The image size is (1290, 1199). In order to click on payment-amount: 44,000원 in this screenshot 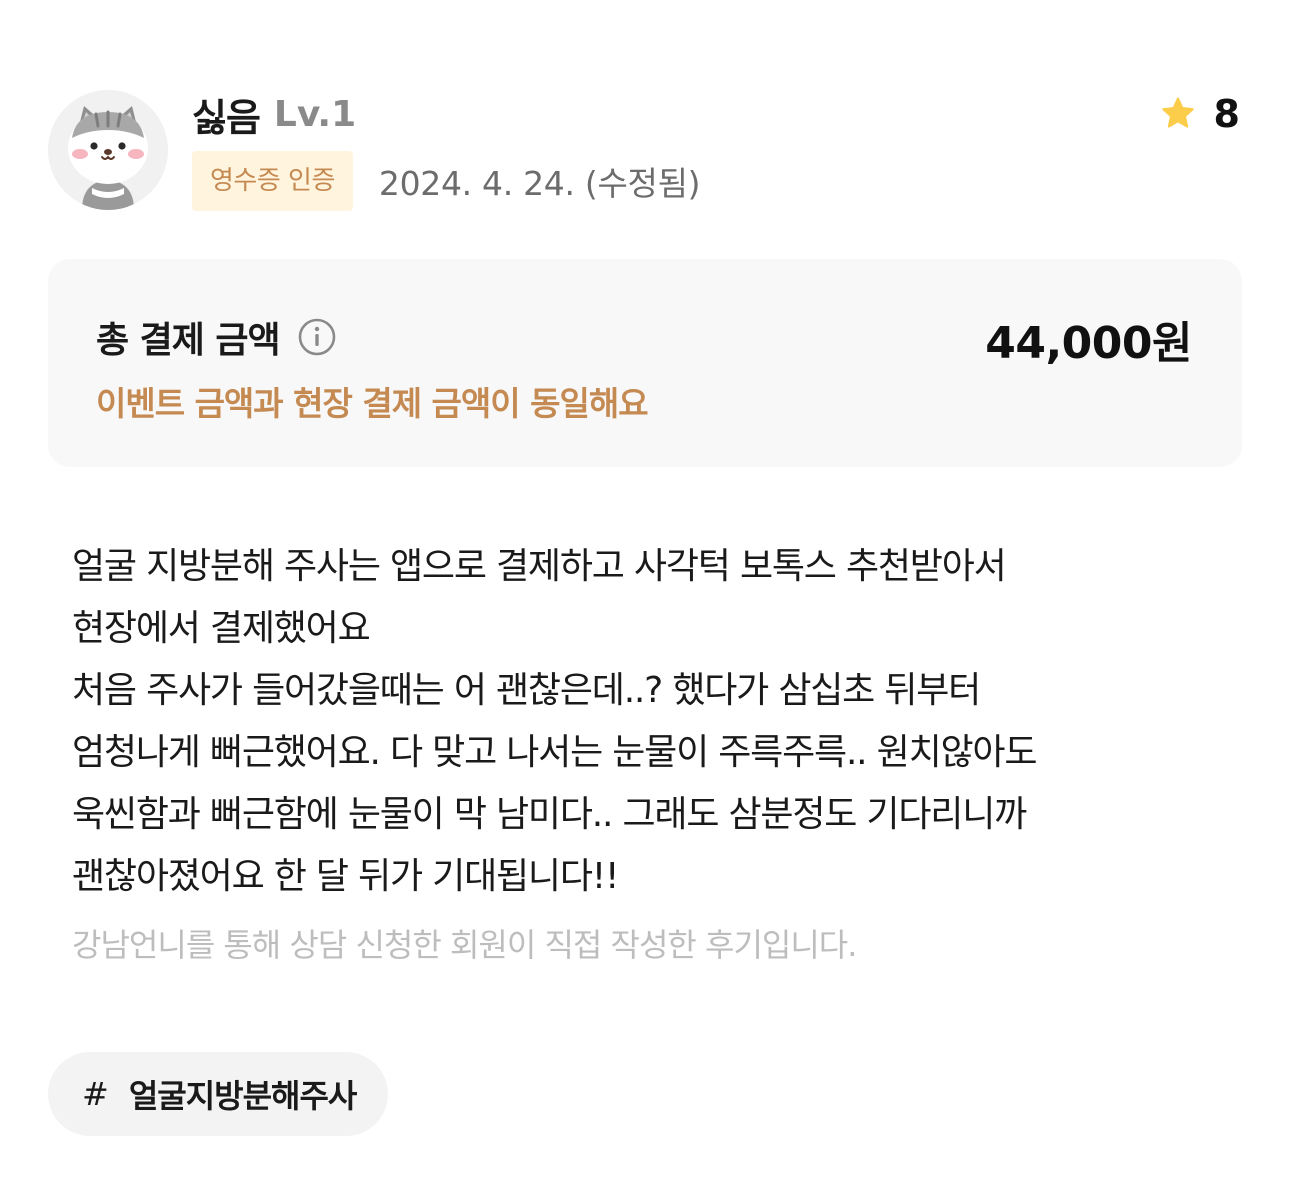, I will do `click(1088, 343)`.